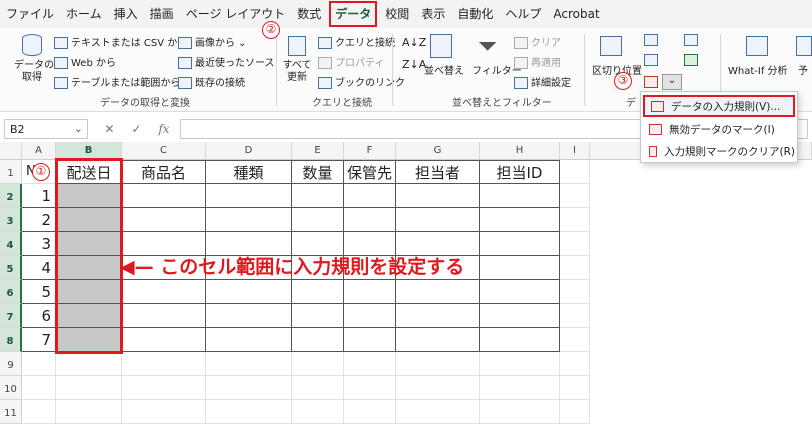 The image size is (812, 430). What do you see at coordinates (120, 41) in the screenshot?
I see `text-csv-button: テキストまたは CSV から` at bounding box center [120, 41].